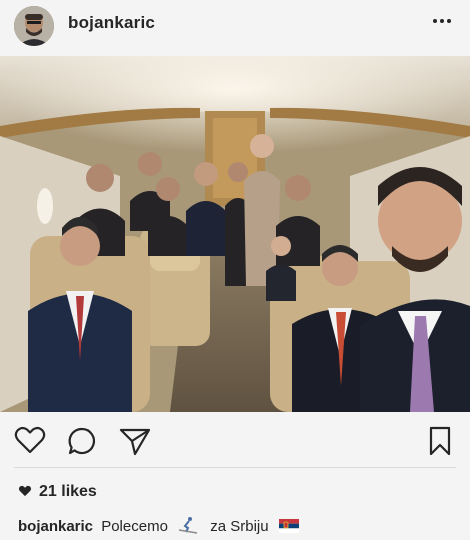 The image size is (470, 540). What do you see at coordinates (235, 467) in the screenshot?
I see `divider` at bounding box center [235, 467].